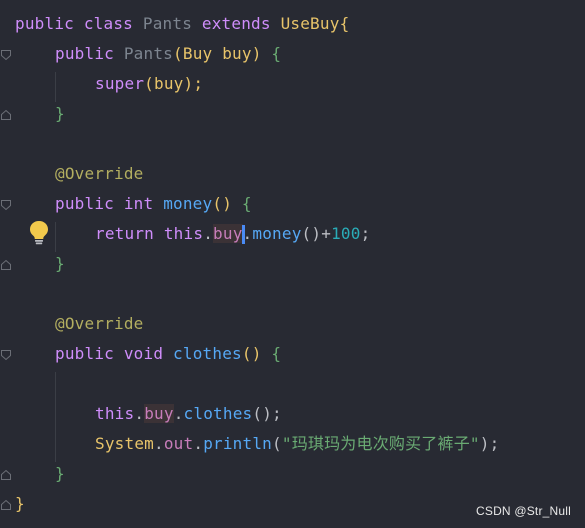 This screenshot has height=528, width=585. What do you see at coordinates (39, 232) in the screenshot?
I see `lightbulb-icon` at bounding box center [39, 232].